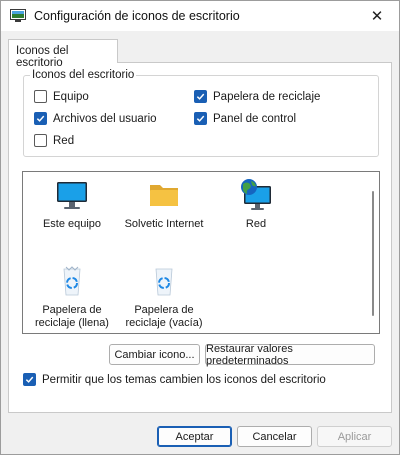  I want to click on checkbox-panel-control: Panel de control, so click(245, 118).